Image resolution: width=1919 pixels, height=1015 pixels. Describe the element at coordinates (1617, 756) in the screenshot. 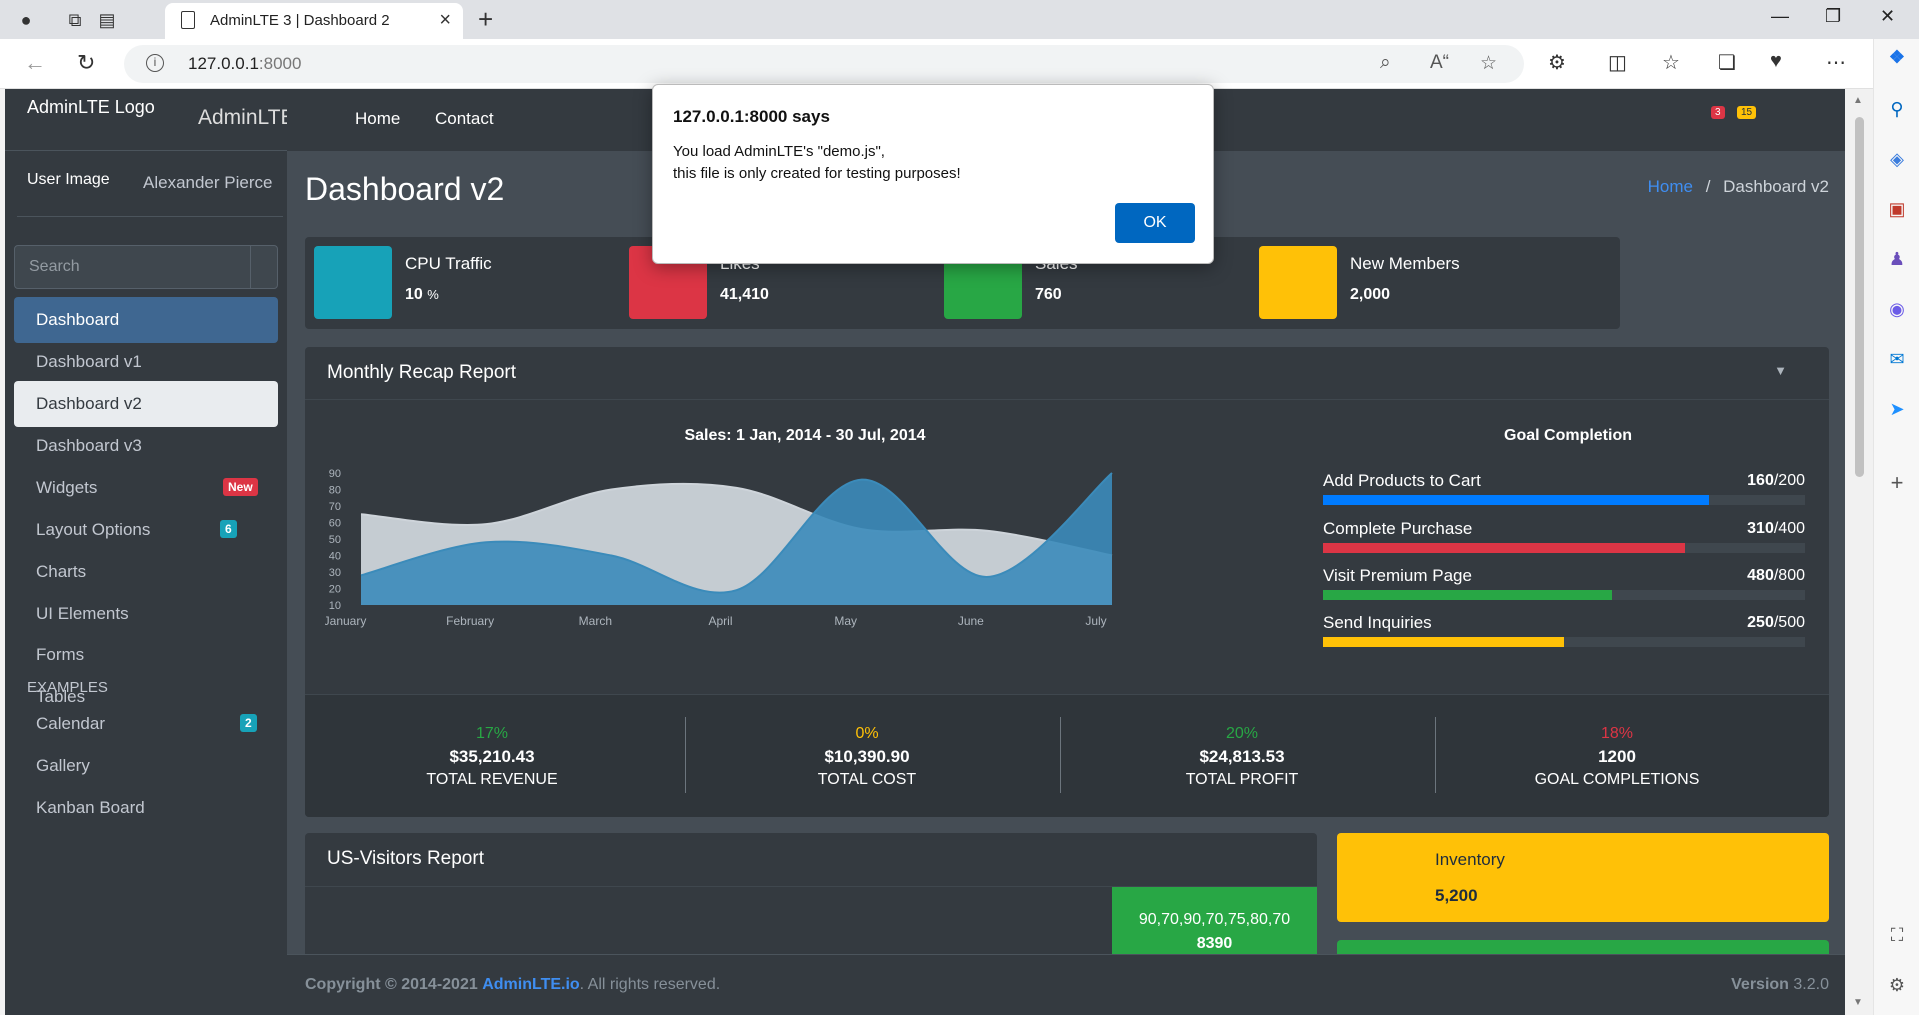

I see `description-block-goals: 18% 1200 GOAL COMPLETIONS` at that location.